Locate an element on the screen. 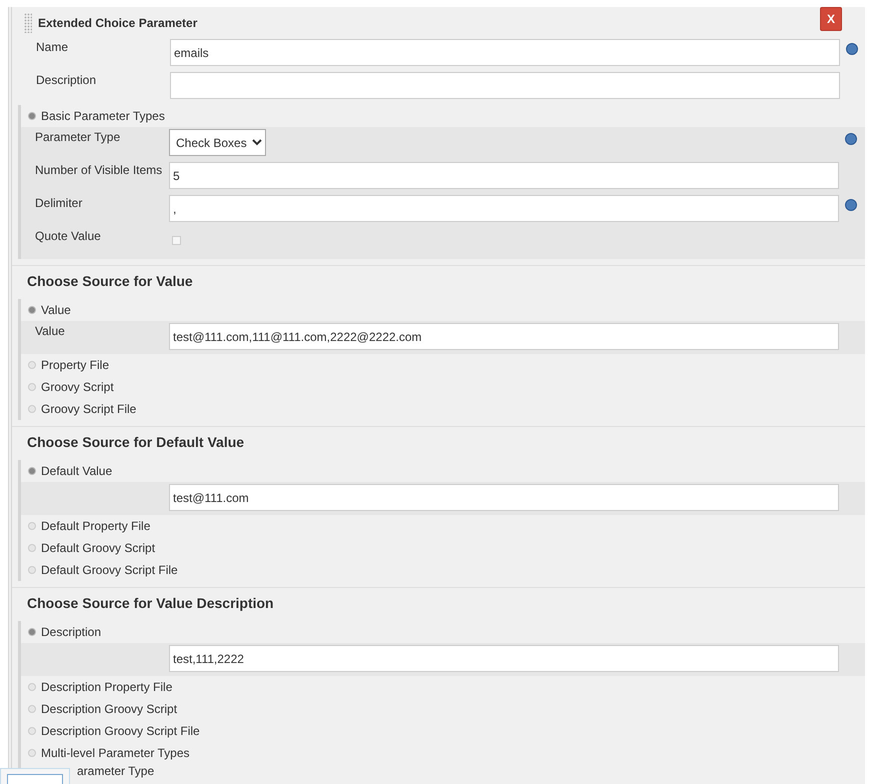  option-label: Description Groovy Script is located at coordinates (109, 709).